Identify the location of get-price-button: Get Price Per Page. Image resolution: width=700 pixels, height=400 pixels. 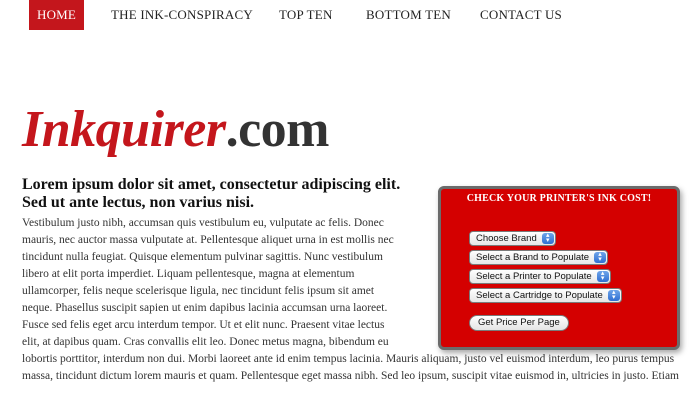
(519, 323).